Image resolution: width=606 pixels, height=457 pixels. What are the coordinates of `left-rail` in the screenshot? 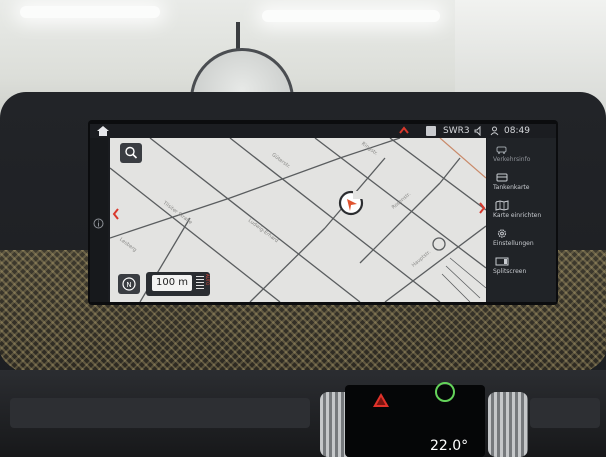 It's located at (99, 220).